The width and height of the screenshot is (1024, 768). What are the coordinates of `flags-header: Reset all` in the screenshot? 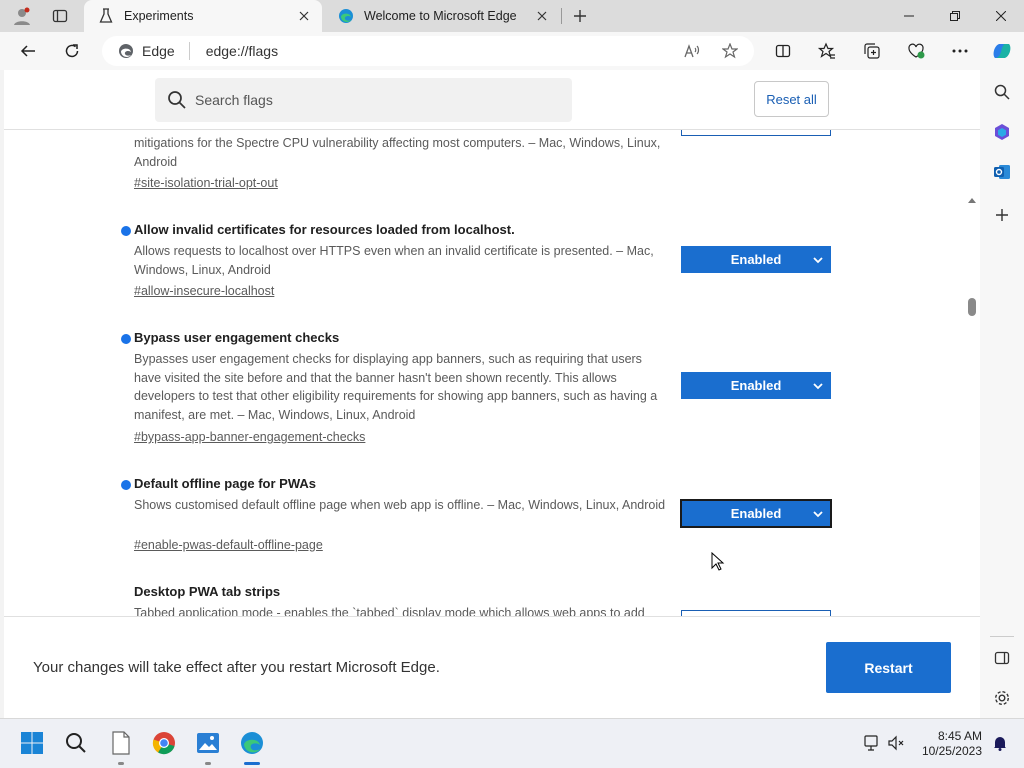 It's located at (492, 100).